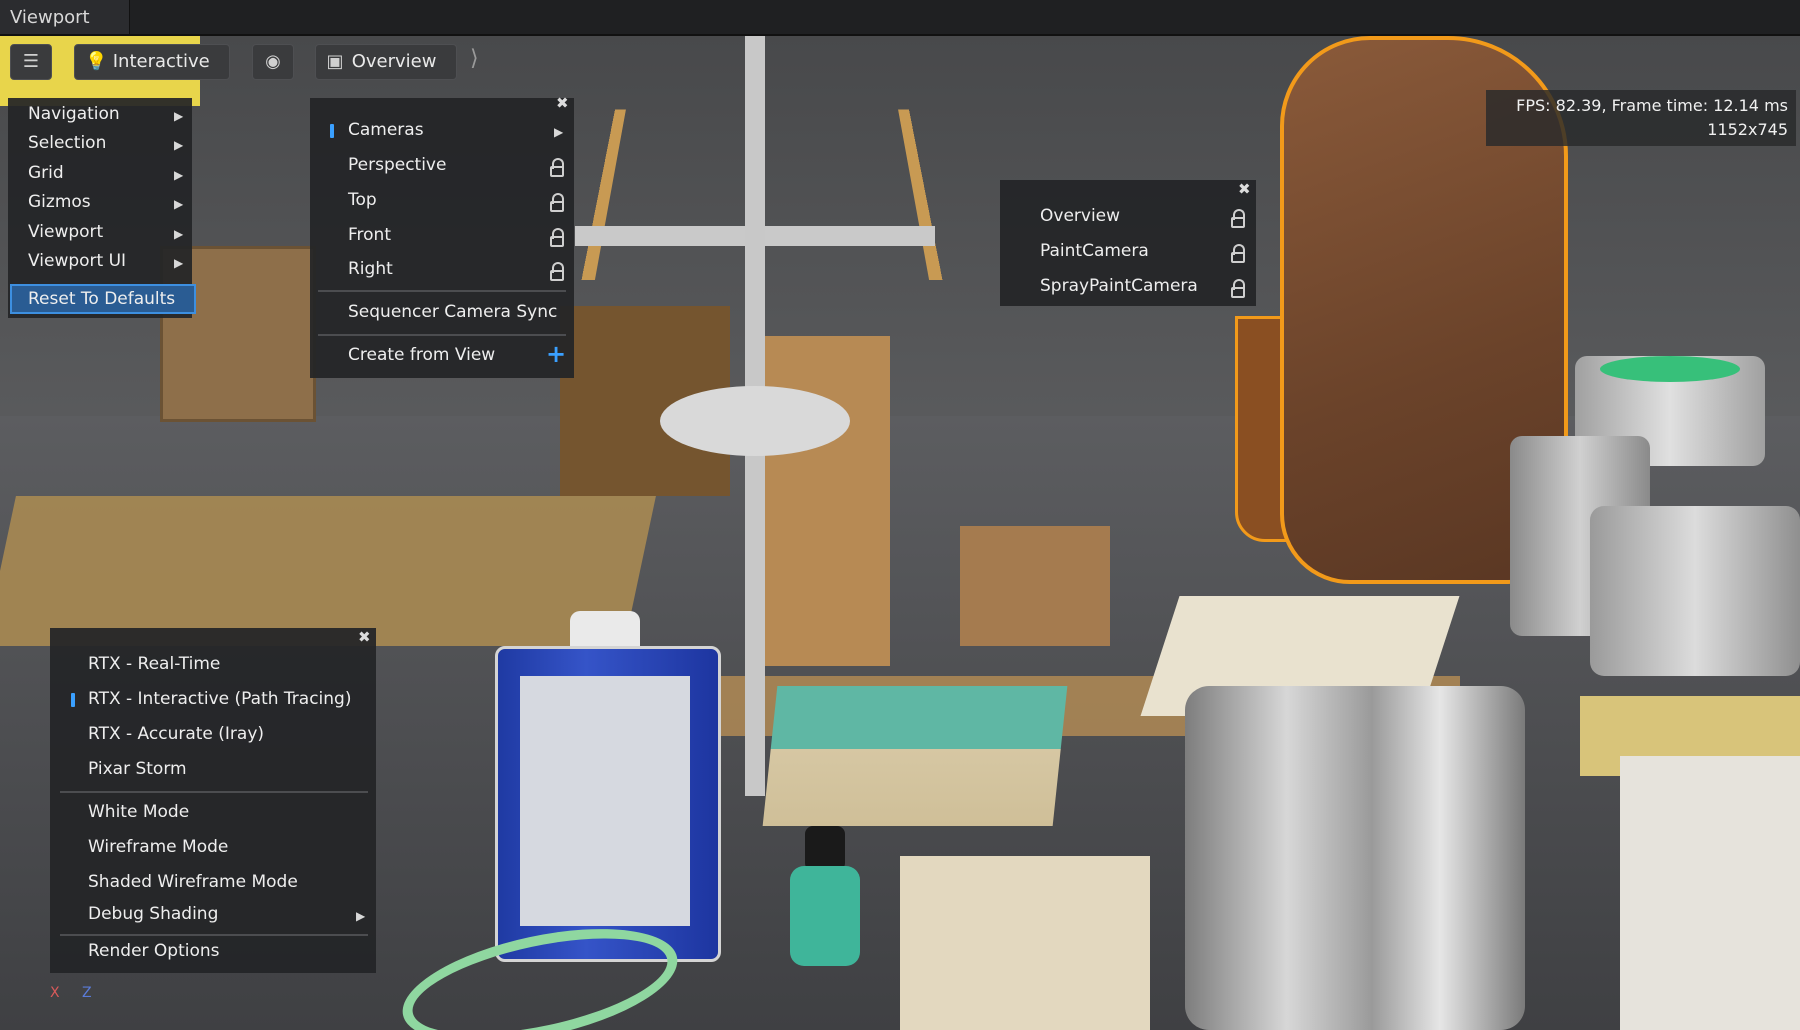  Describe the element at coordinates (67, 143) in the screenshot. I see `menu-item-selection: Selection` at that location.